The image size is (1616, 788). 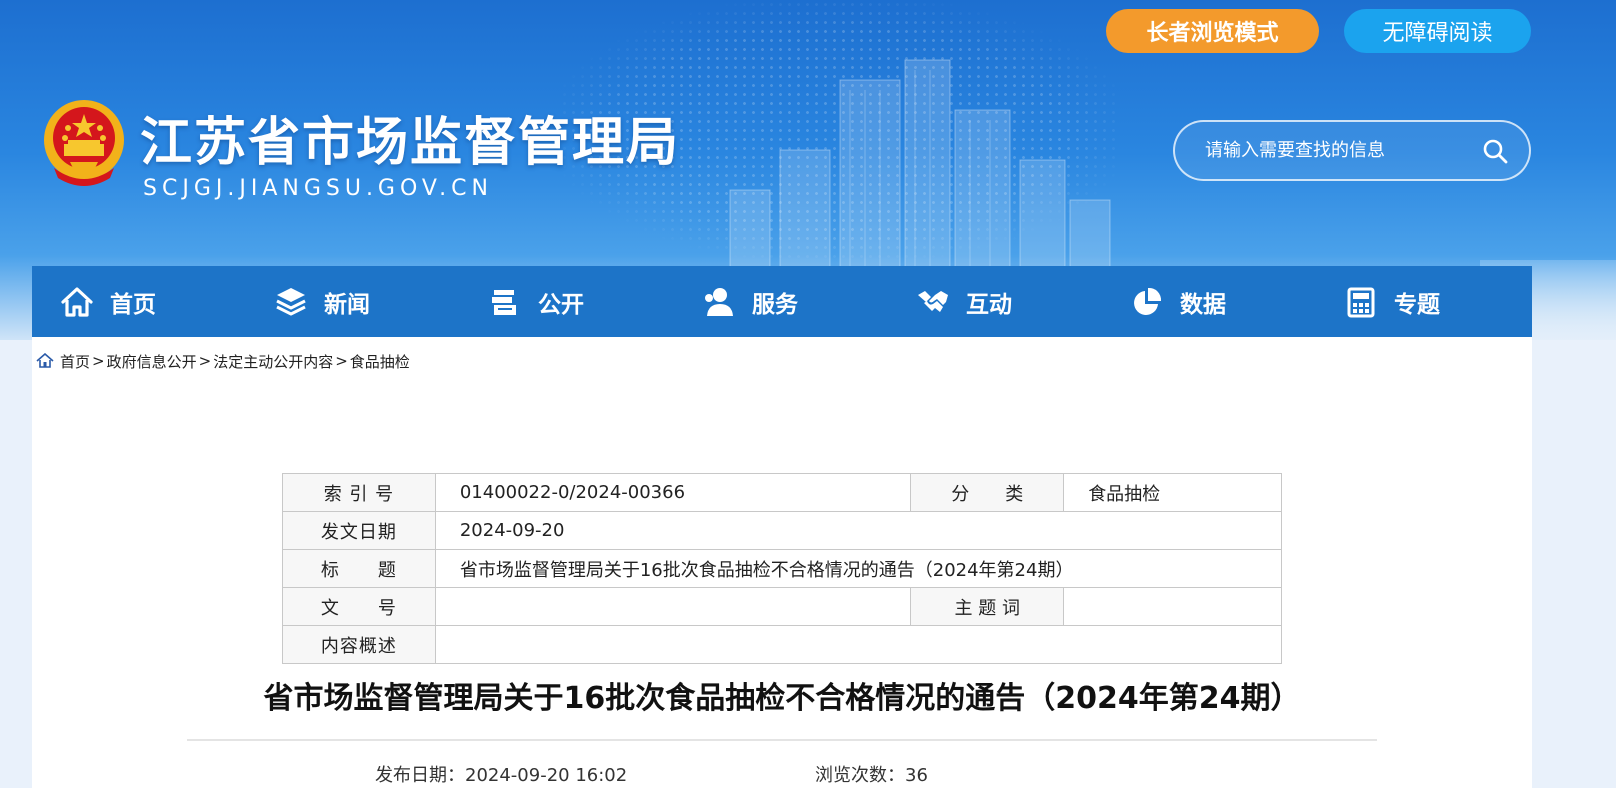 I want to click on layers-icon, so click(x=291, y=301).